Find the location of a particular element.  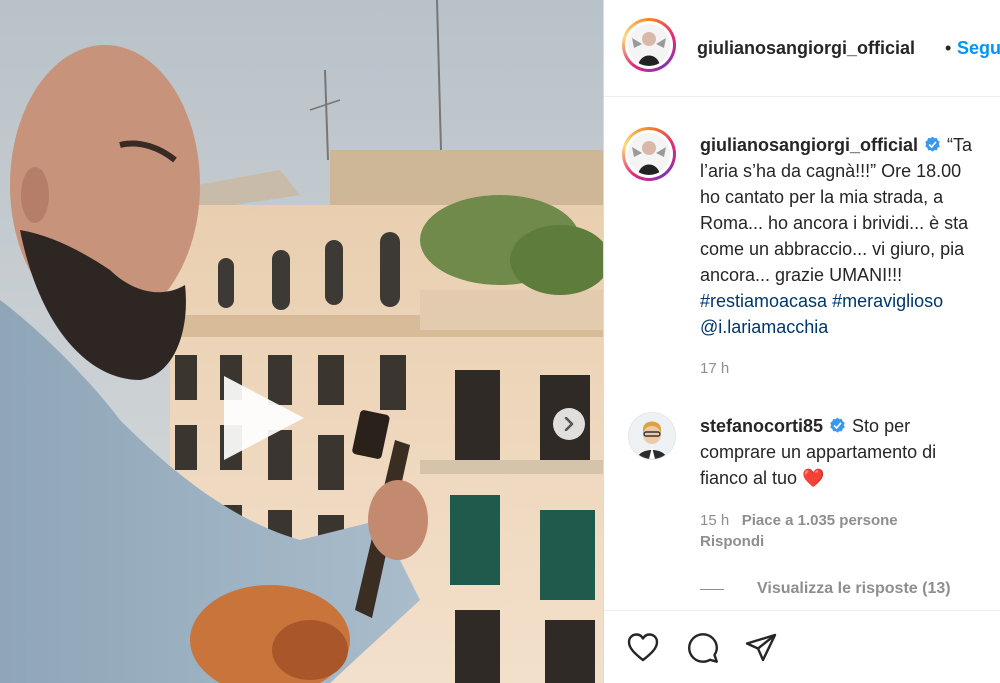

video-play-button is located at coordinates (262, 418).